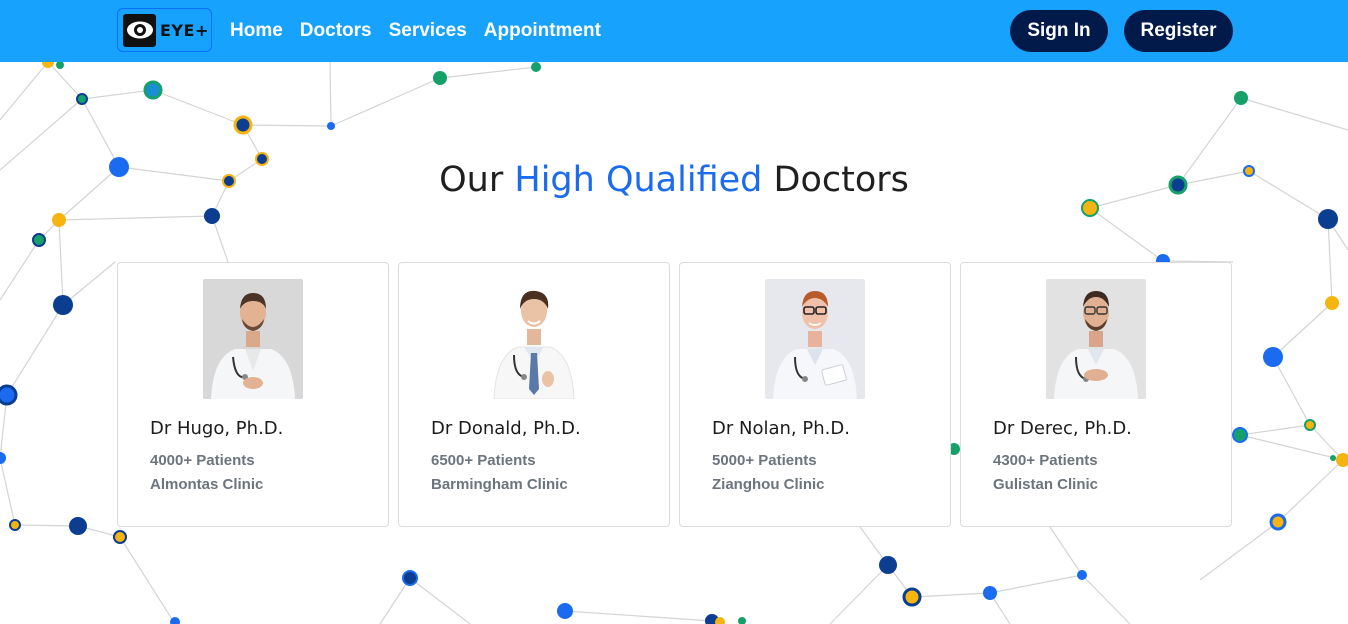 The image size is (1348, 624). I want to click on nav-link-doctors: Doctors, so click(336, 31).